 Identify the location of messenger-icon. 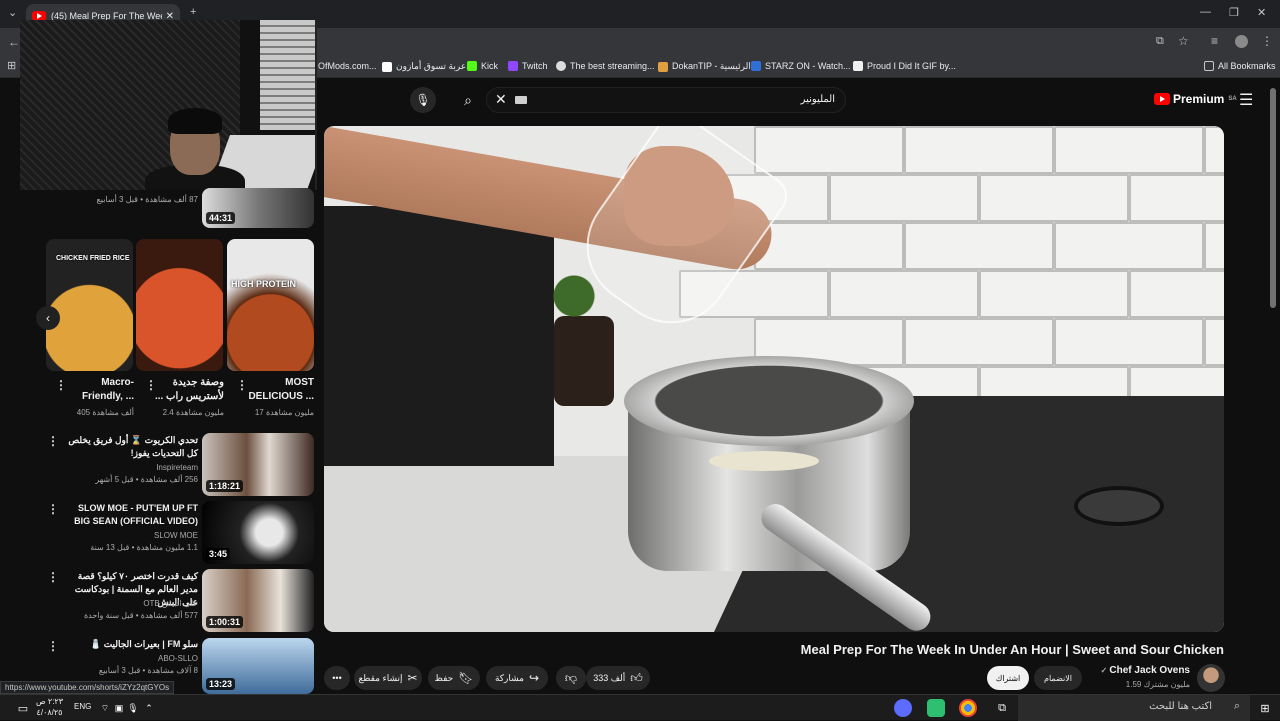
(903, 708).